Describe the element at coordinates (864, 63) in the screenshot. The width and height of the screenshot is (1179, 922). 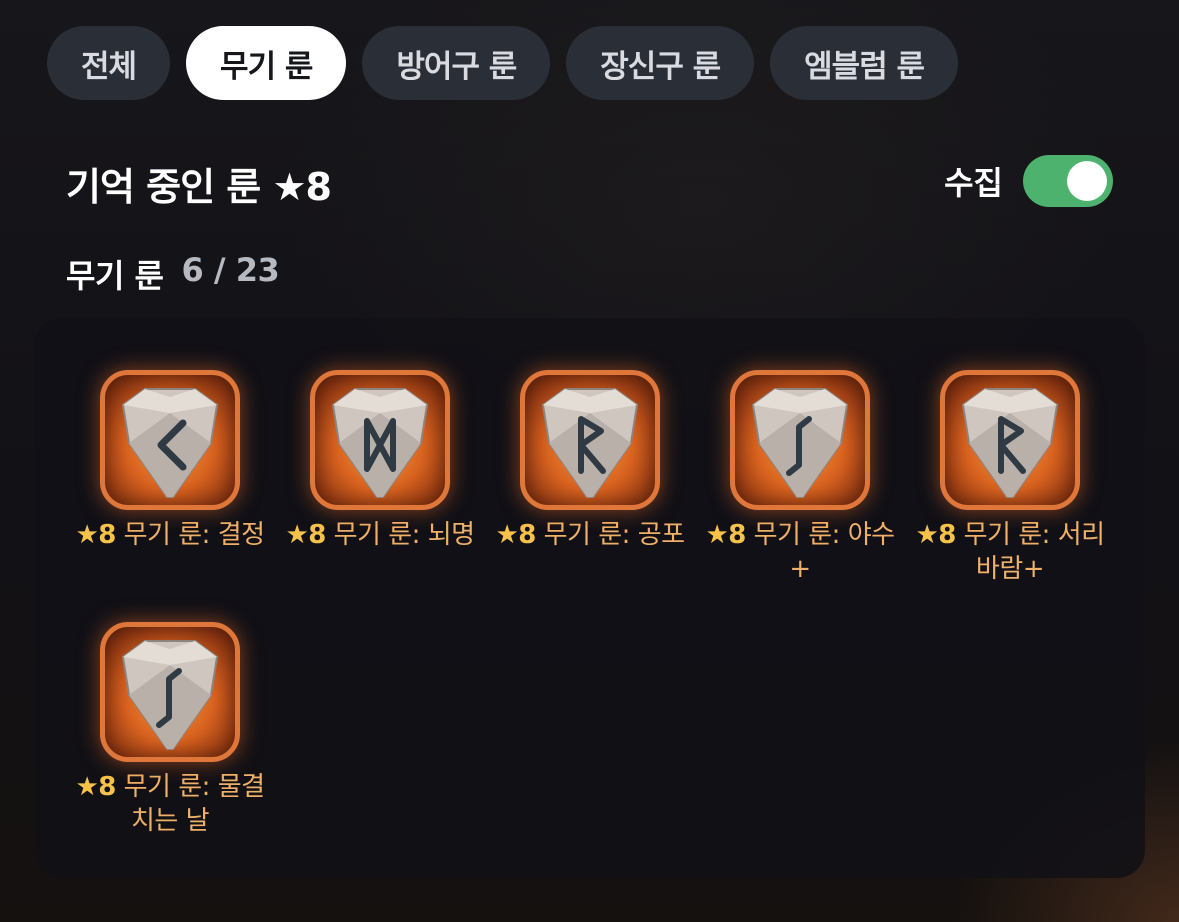
I see `tab-emblem-rune: 엠블럼 룬` at that location.